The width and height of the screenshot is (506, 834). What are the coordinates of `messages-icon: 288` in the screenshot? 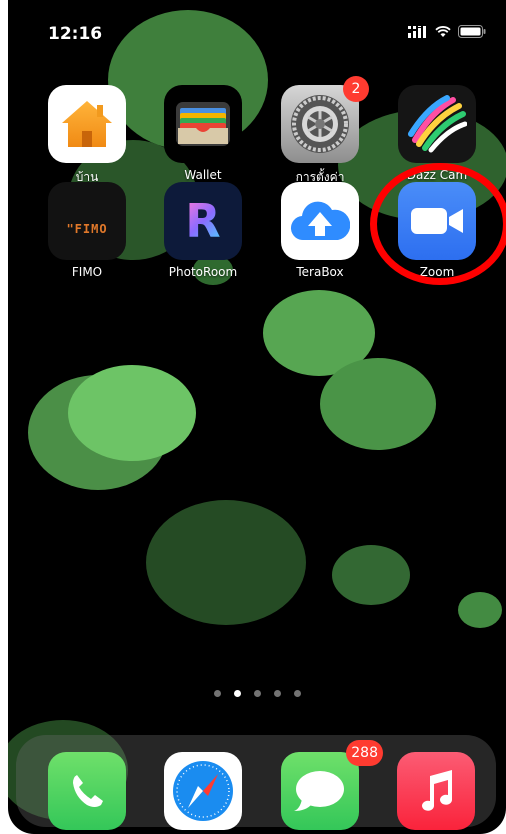 It's located at (332, 785).